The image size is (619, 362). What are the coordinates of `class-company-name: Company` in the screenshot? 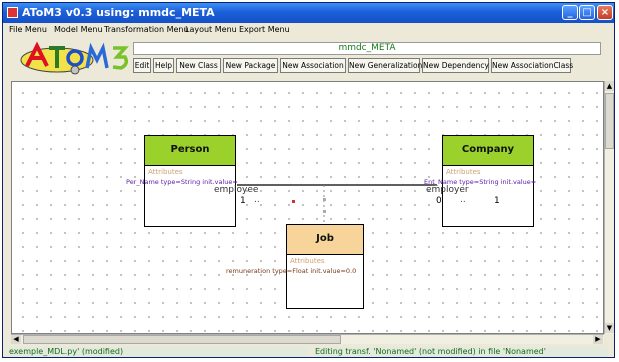 It's located at (488, 151).